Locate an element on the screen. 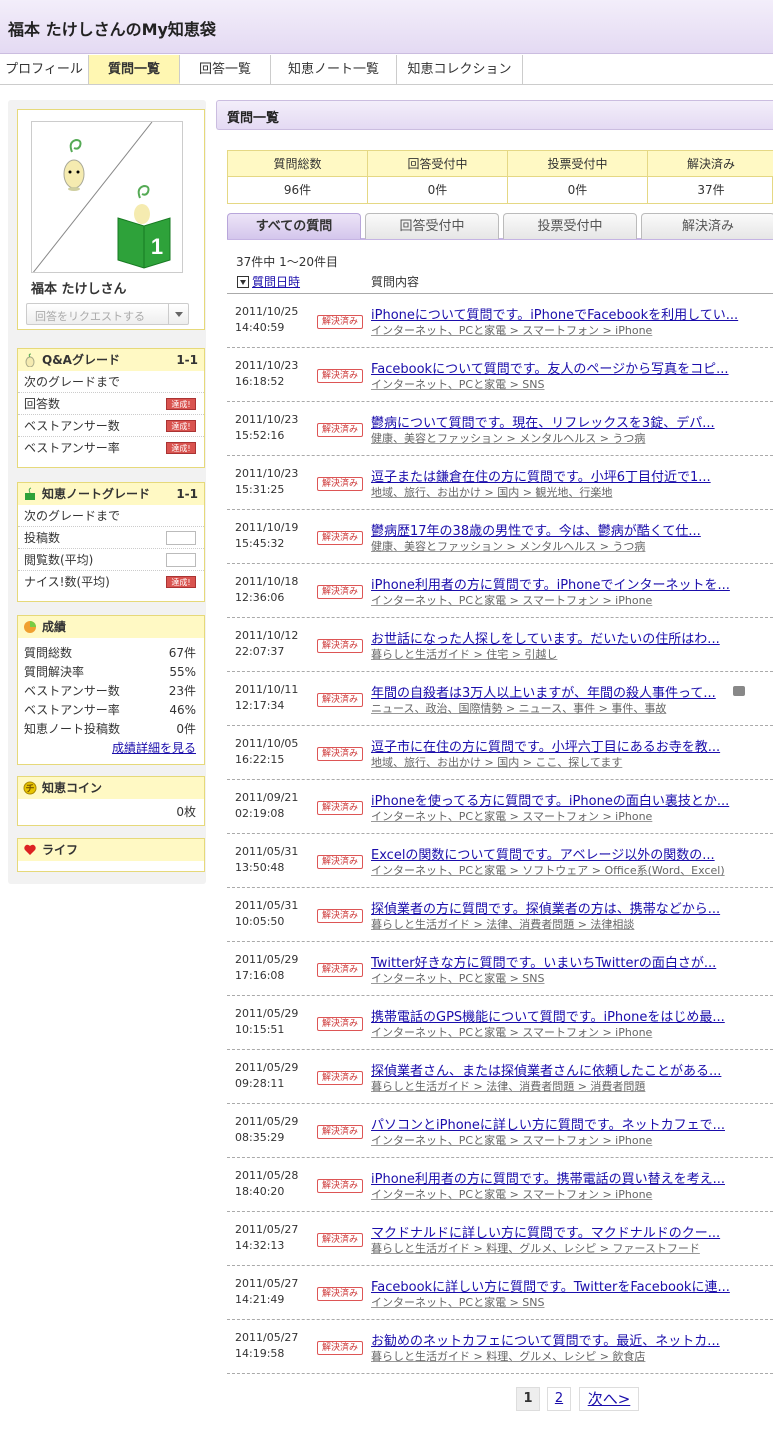 Image resolution: width=773 pixels, height=1435 pixels. summary-table: 質問総数 96件 回答受付中 0件 投票受付中 0件 解決済み 37件 is located at coordinates (500, 177).